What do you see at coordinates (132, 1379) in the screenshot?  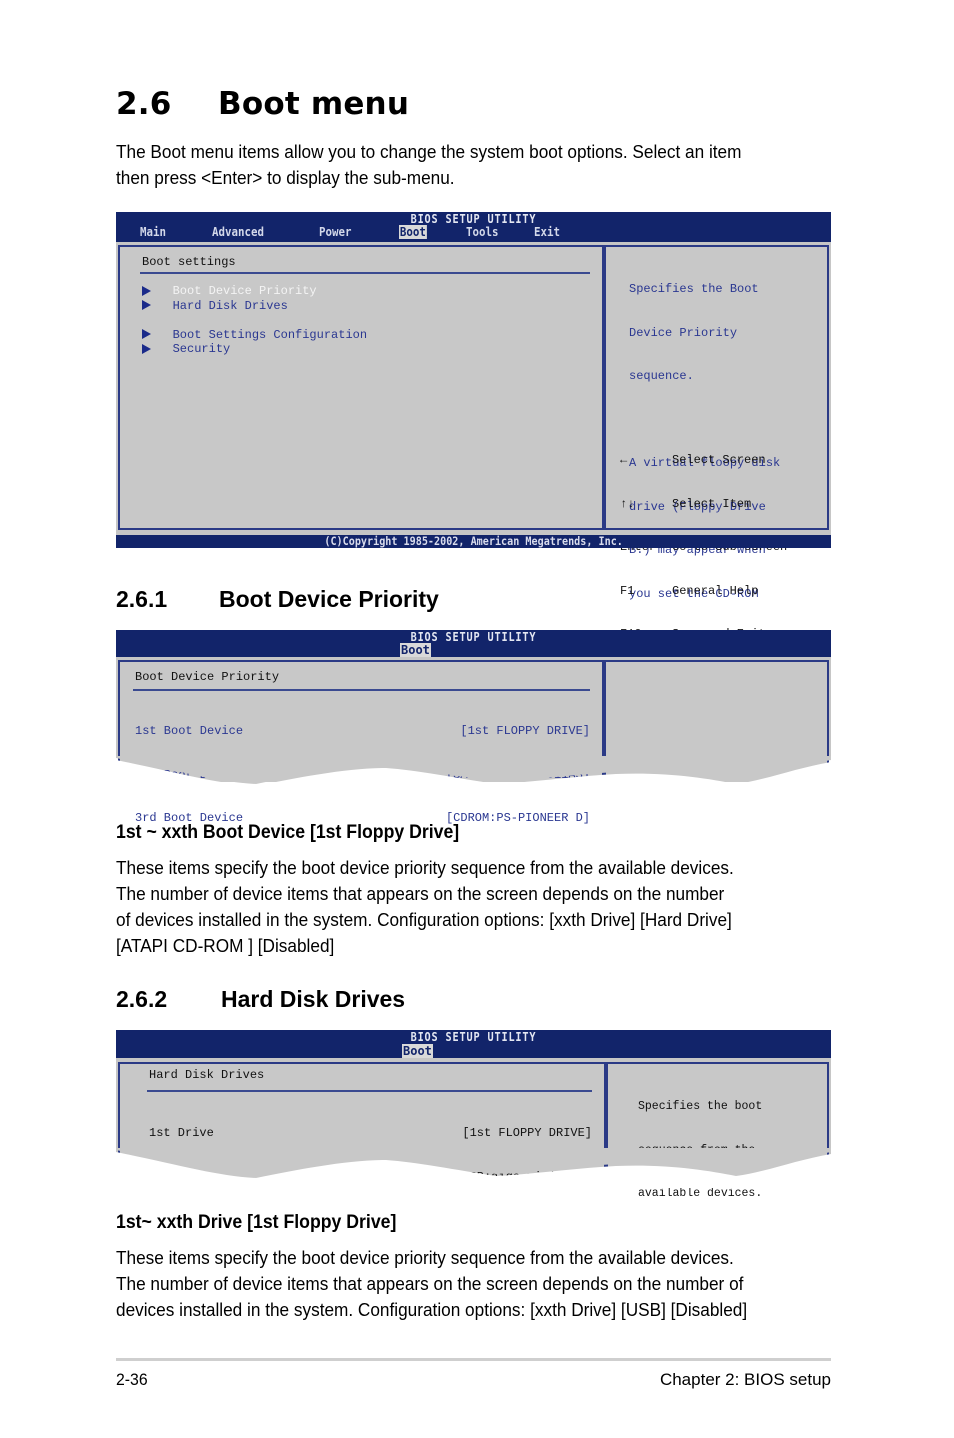 I see `page-number: 2-36` at bounding box center [132, 1379].